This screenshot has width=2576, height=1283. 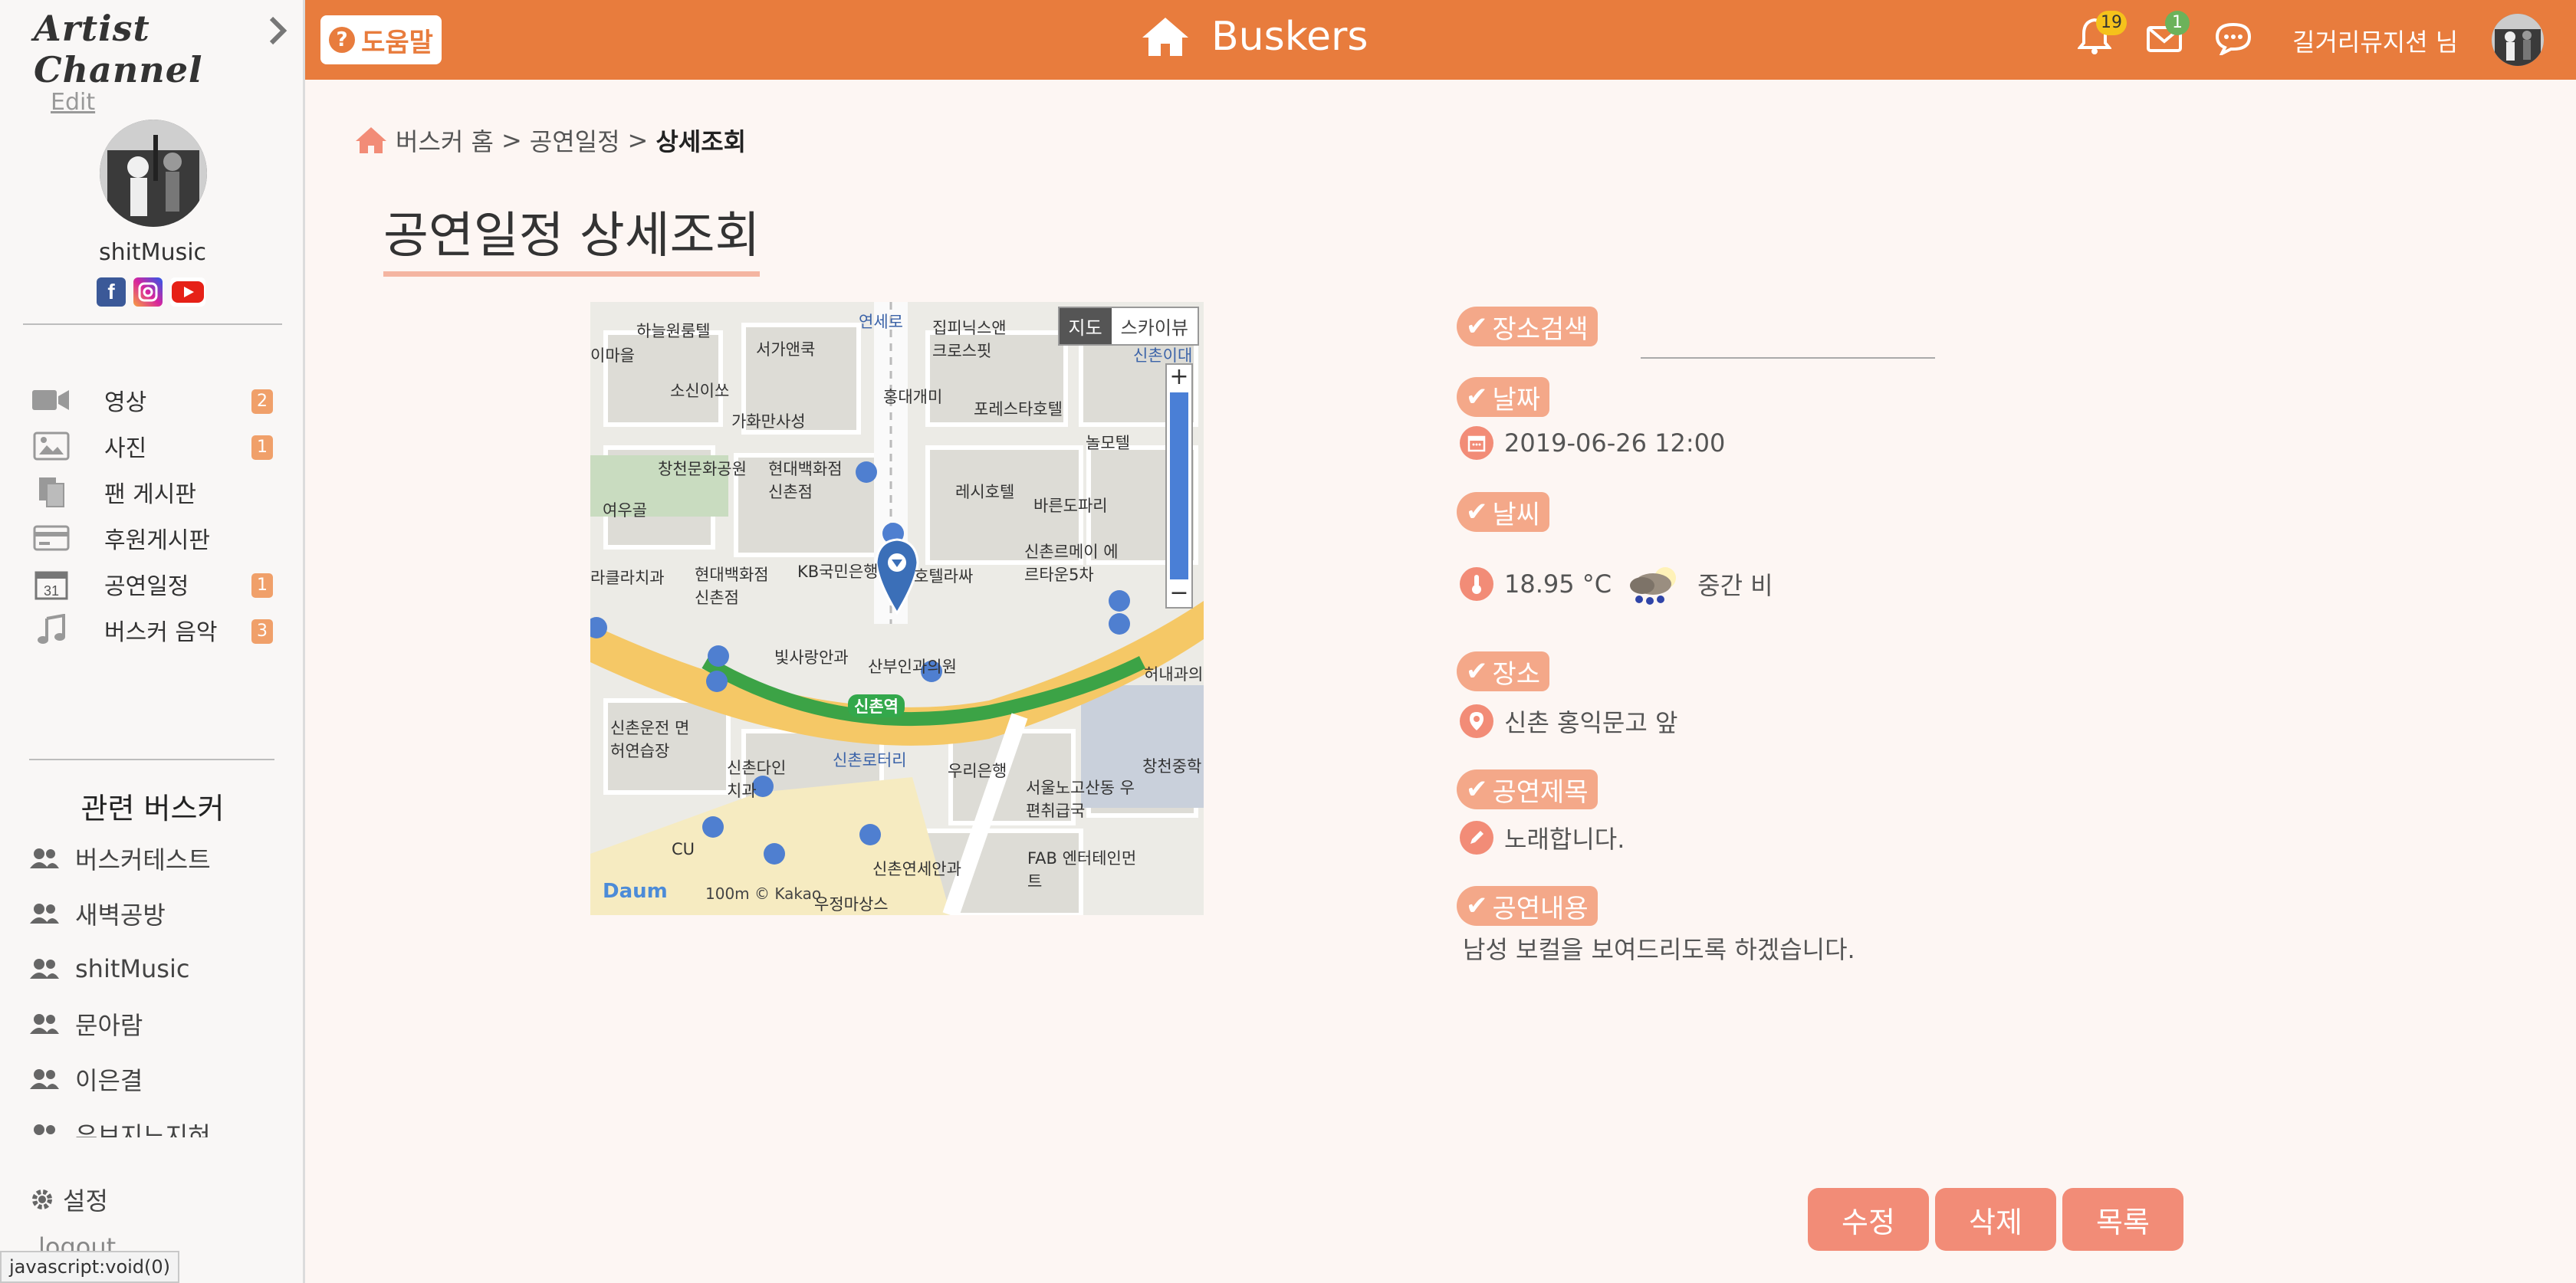 I want to click on instagram-icon, so click(x=148, y=292).